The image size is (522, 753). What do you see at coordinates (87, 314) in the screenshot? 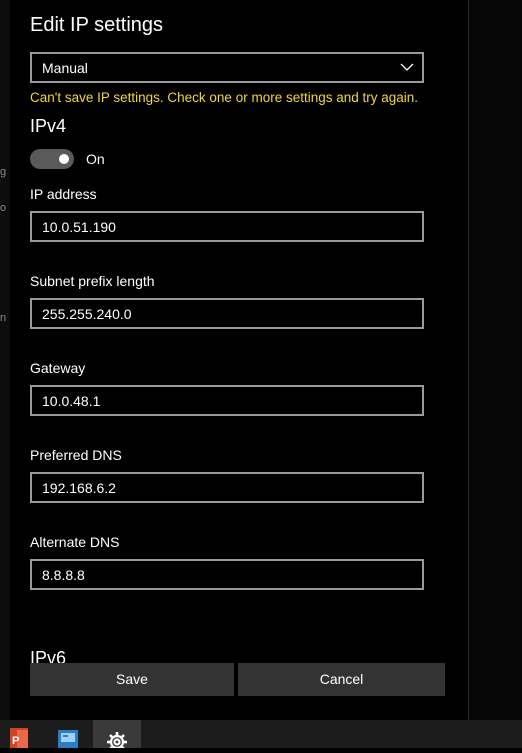
I see `subnet-prefix-length-value: 255.255.240.0` at bounding box center [87, 314].